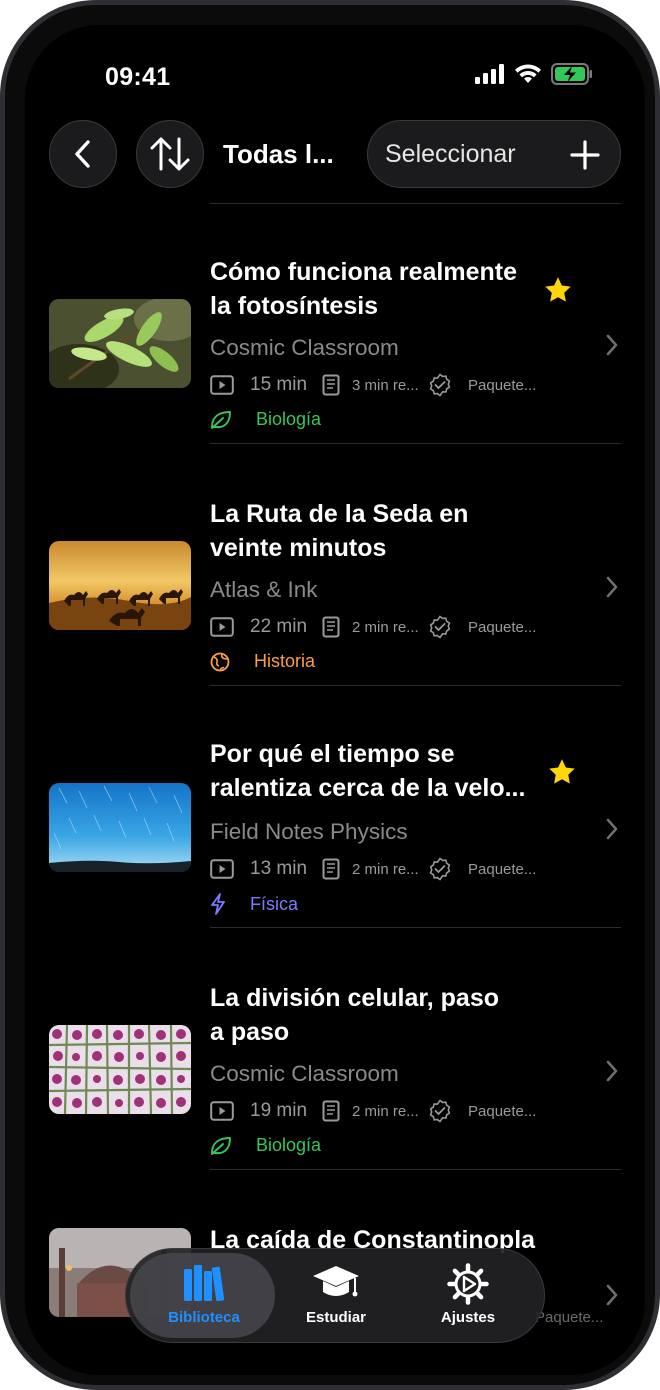 Image resolution: width=660 pixels, height=1390 pixels. What do you see at coordinates (468, 1317) in the screenshot?
I see `tab-label: Ajustes` at bounding box center [468, 1317].